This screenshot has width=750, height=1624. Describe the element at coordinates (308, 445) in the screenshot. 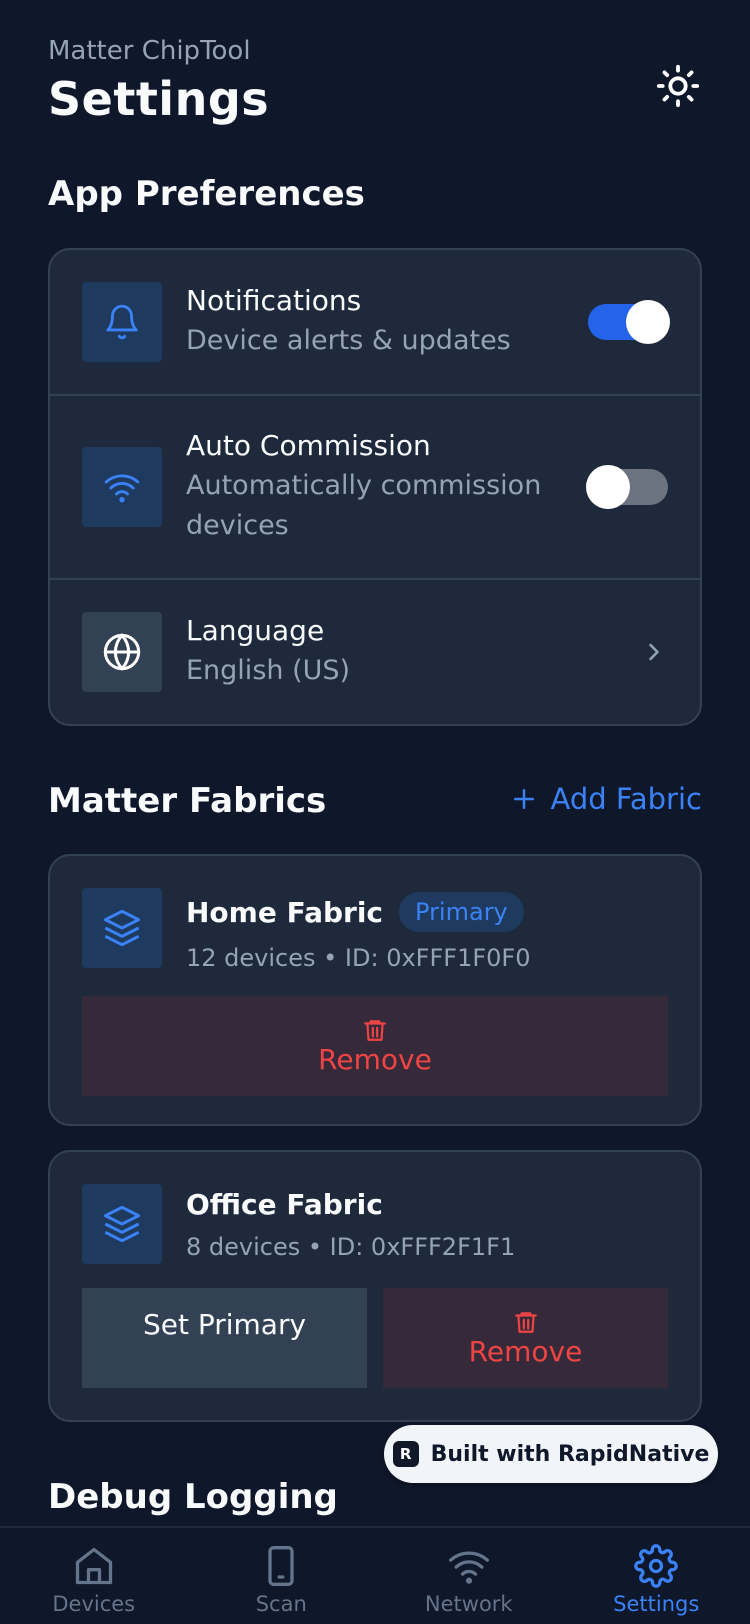

I see `auto-commission-title: Auto Commission` at that location.